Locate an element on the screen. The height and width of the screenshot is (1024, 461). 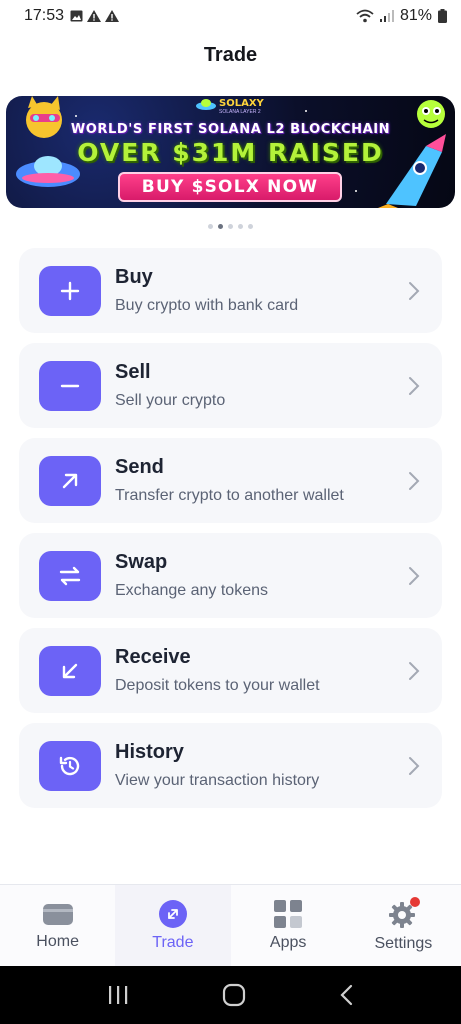
nav-label: Settings is located at coordinates (403, 943).